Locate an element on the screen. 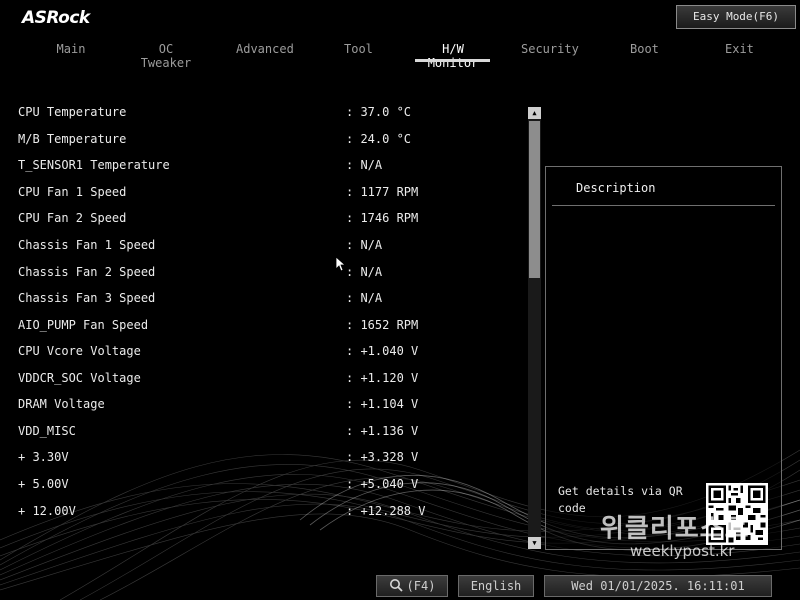 This screenshot has width=800, height=600. monitor-row-tsensor1-temperature: T_SENSOR1 Temperature : N/A is located at coordinates (228, 168).